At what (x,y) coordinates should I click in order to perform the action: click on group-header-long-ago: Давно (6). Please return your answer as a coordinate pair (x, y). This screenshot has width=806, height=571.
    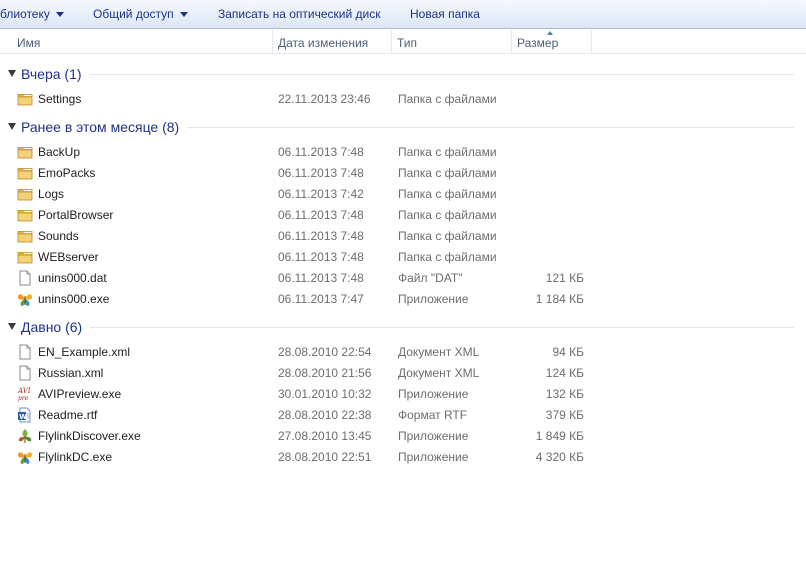
    Looking at the image, I should click on (403, 327).